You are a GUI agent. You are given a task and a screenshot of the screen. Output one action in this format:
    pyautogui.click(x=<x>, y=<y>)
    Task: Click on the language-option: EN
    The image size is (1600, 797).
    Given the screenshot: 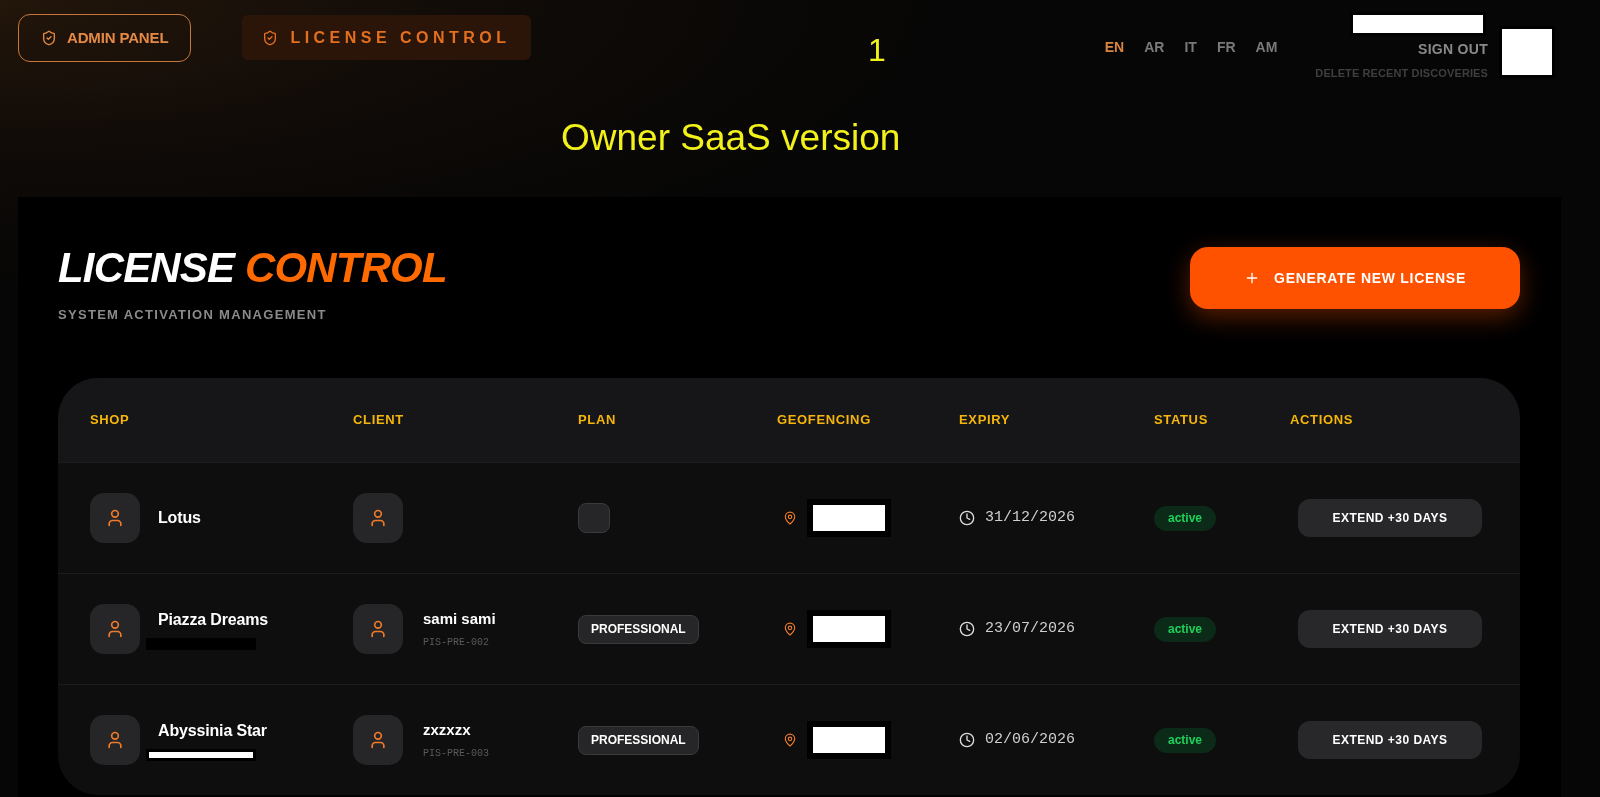 What is the action you would take?
    pyautogui.click(x=1114, y=47)
    